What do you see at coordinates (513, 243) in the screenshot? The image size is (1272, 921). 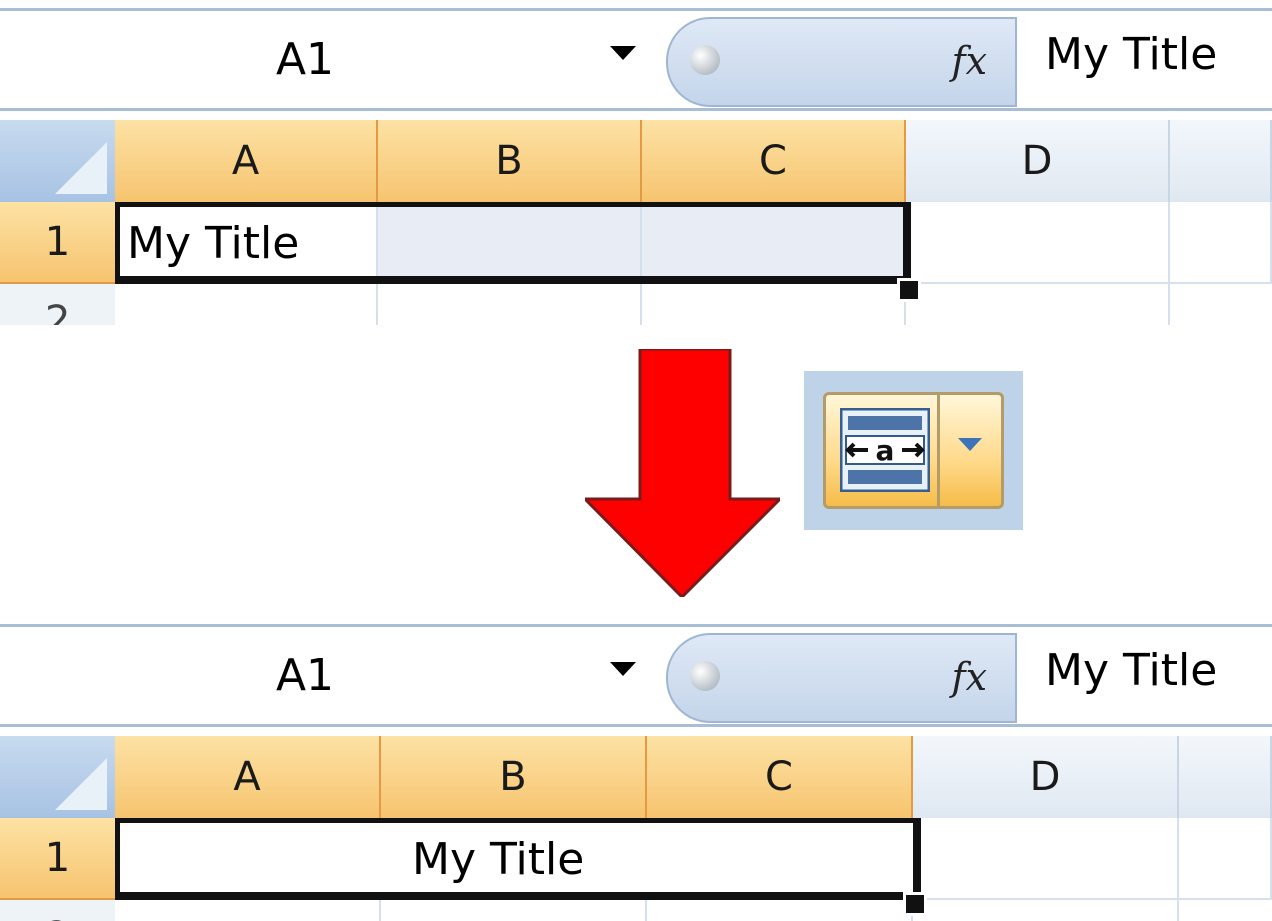 I see `selected-range` at bounding box center [513, 243].